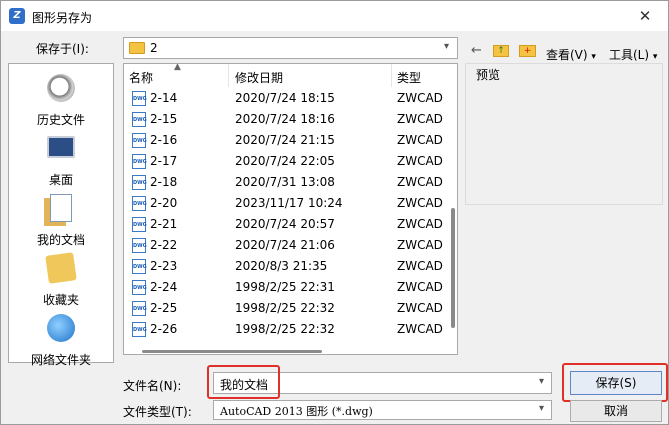  Describe the element at coordinates (310, 75) in the screenshot. I see `column-header-date: 修改日期` at that location.